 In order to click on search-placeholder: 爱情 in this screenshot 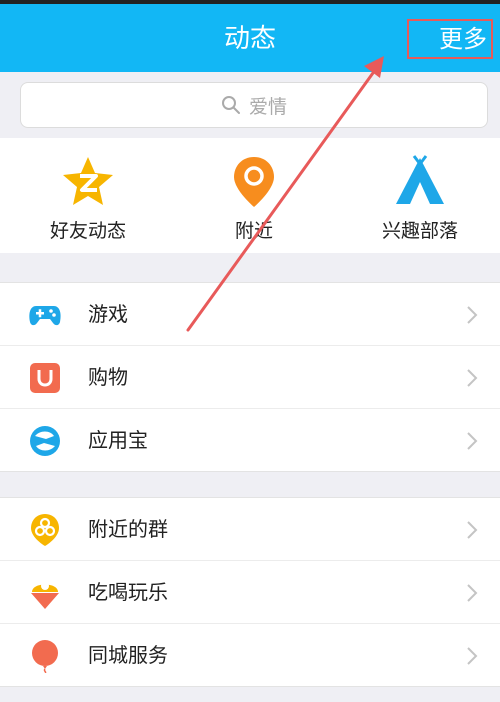, I will do `click(267, 106)`.